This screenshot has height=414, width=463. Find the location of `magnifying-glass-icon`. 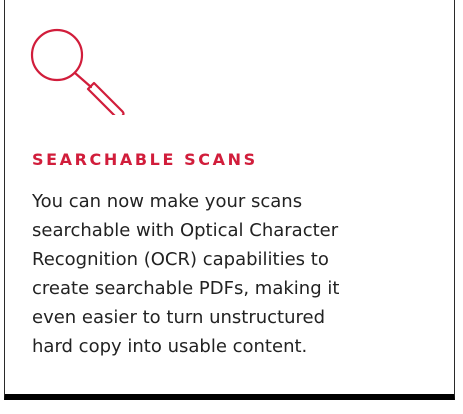

magnifying-glass-icon is located at coordinates (77, 71).